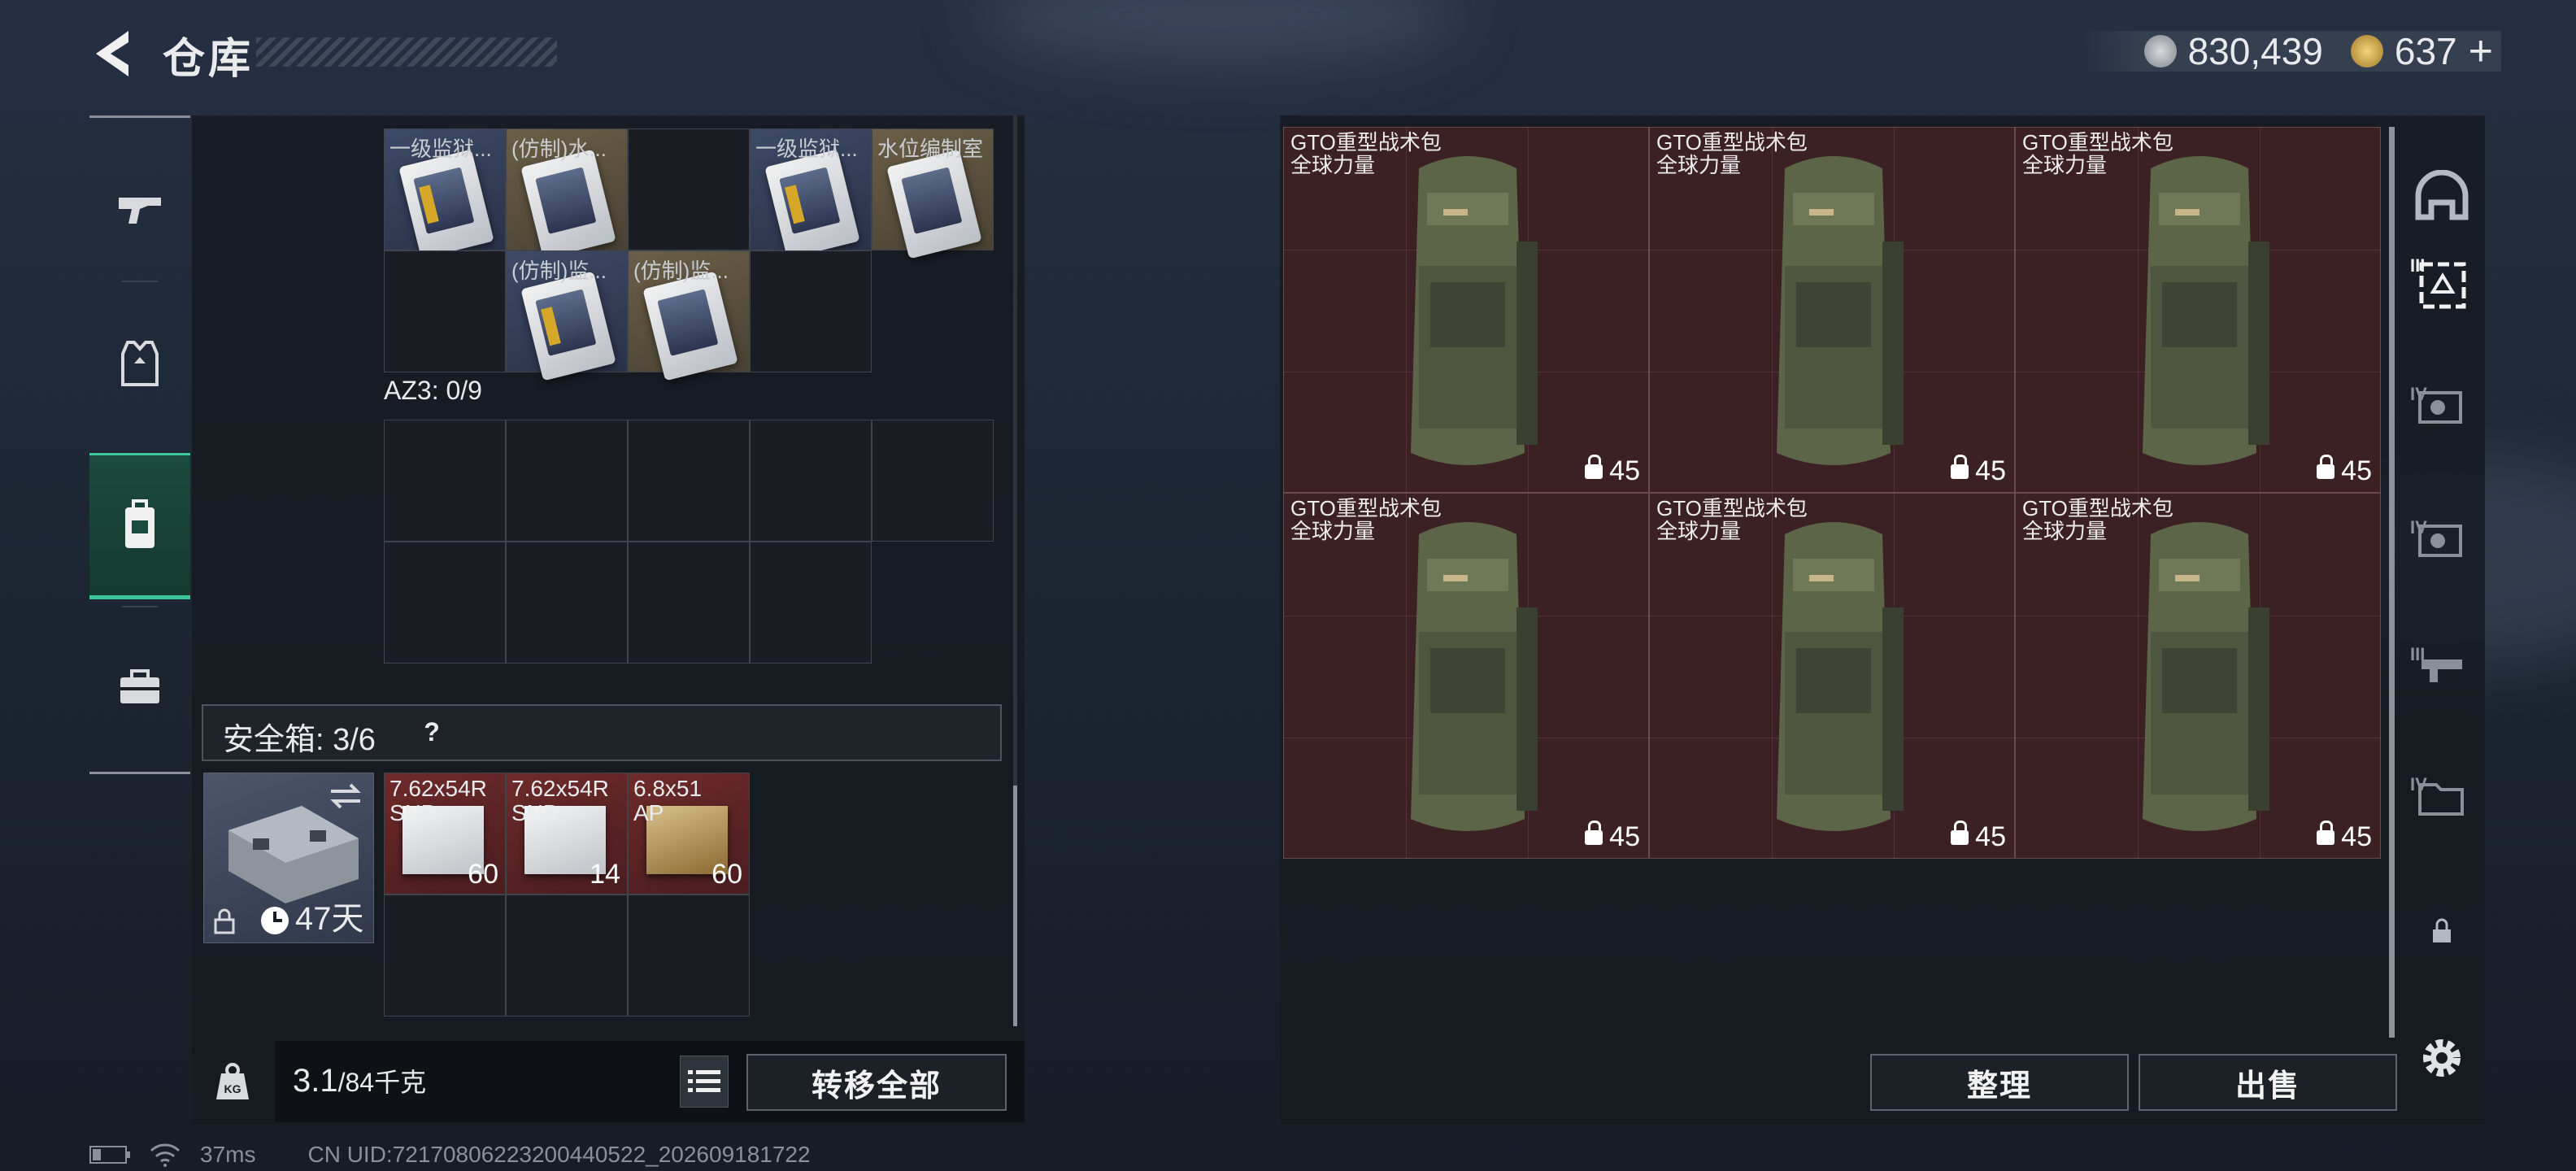  What do you see at coordinates (432, 732) in the screenshot?
I see `safebox-help-button: ?` at bounding box center [432, 732].